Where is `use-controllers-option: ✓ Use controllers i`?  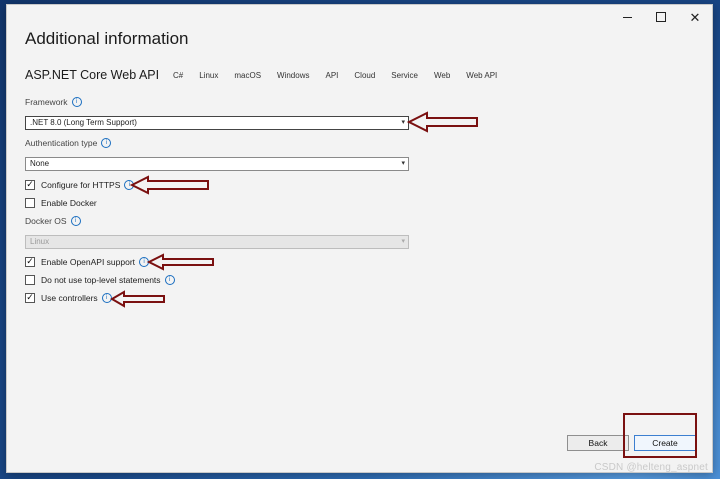 use-controllers-option: ✓ Use controllers i is located at coordinates (68, 298).